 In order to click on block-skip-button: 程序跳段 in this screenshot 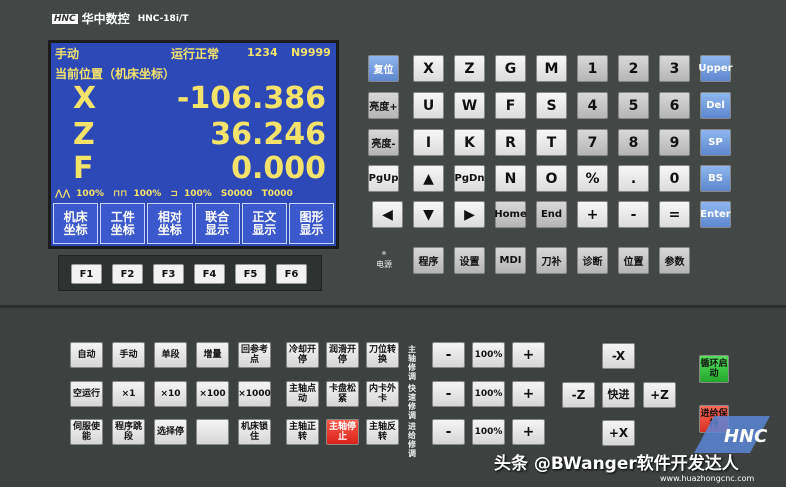, I will do `click(128, 432)`.